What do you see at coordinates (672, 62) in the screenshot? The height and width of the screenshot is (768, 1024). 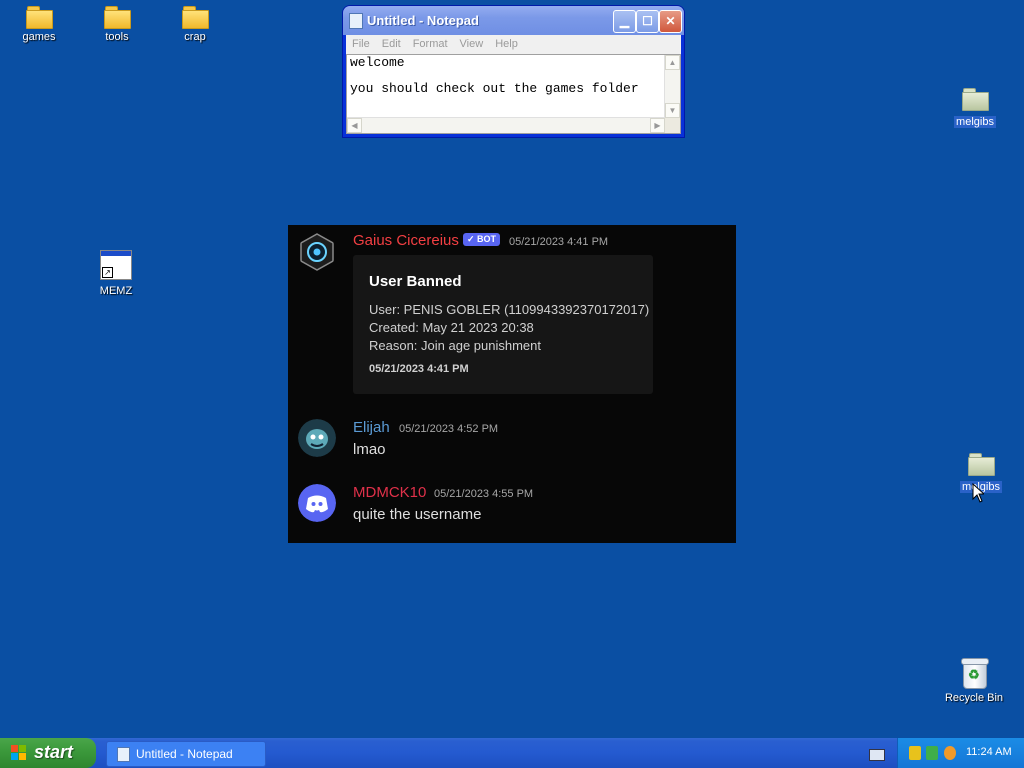 I see `scroll-up-arrow-icon: ▲` at bounding box center [672, 62].